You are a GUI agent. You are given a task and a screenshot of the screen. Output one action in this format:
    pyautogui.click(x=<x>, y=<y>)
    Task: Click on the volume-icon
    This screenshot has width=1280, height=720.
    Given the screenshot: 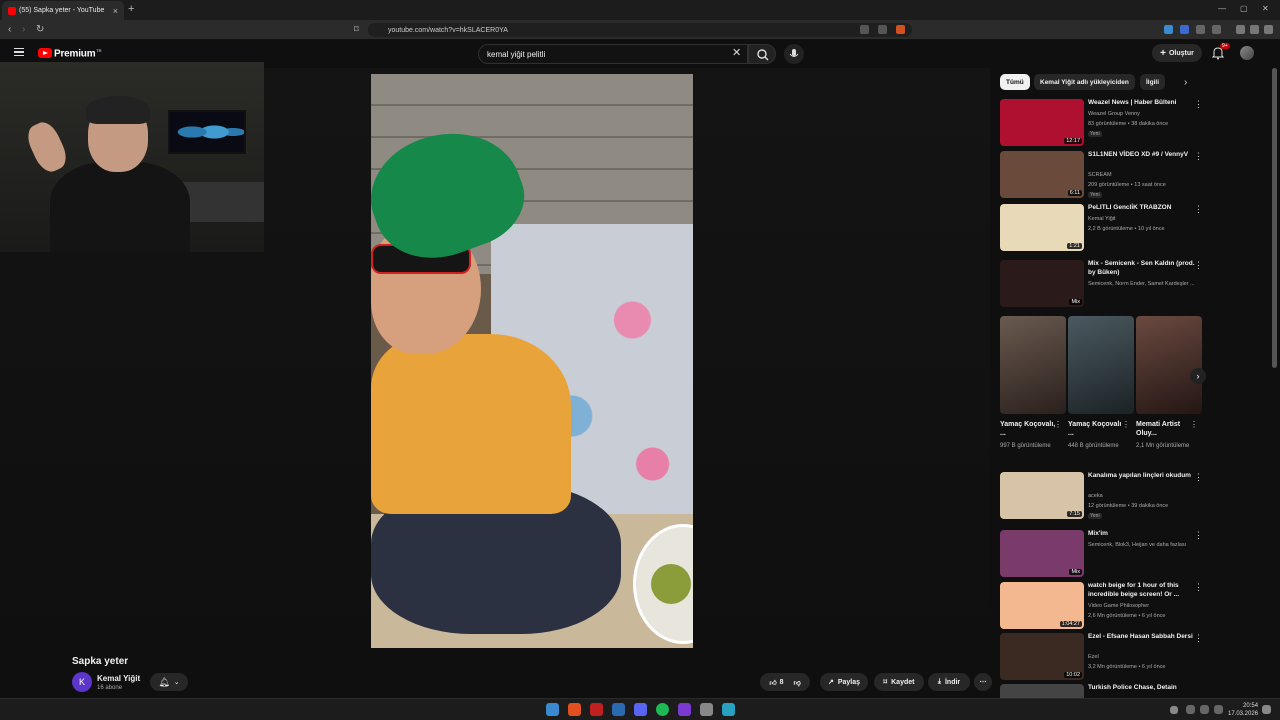 What is the action you would take?
    pyautogui.click(x=1218, y=709)
    